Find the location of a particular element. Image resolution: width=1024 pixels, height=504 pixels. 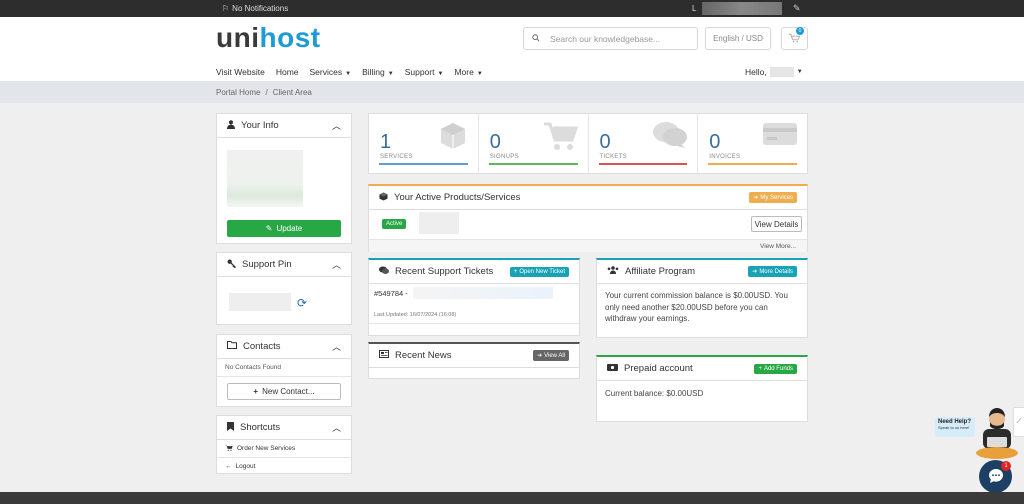

support-pin-panel: Support Pin ︿ ⟳ is located at coordinates (284, 288).